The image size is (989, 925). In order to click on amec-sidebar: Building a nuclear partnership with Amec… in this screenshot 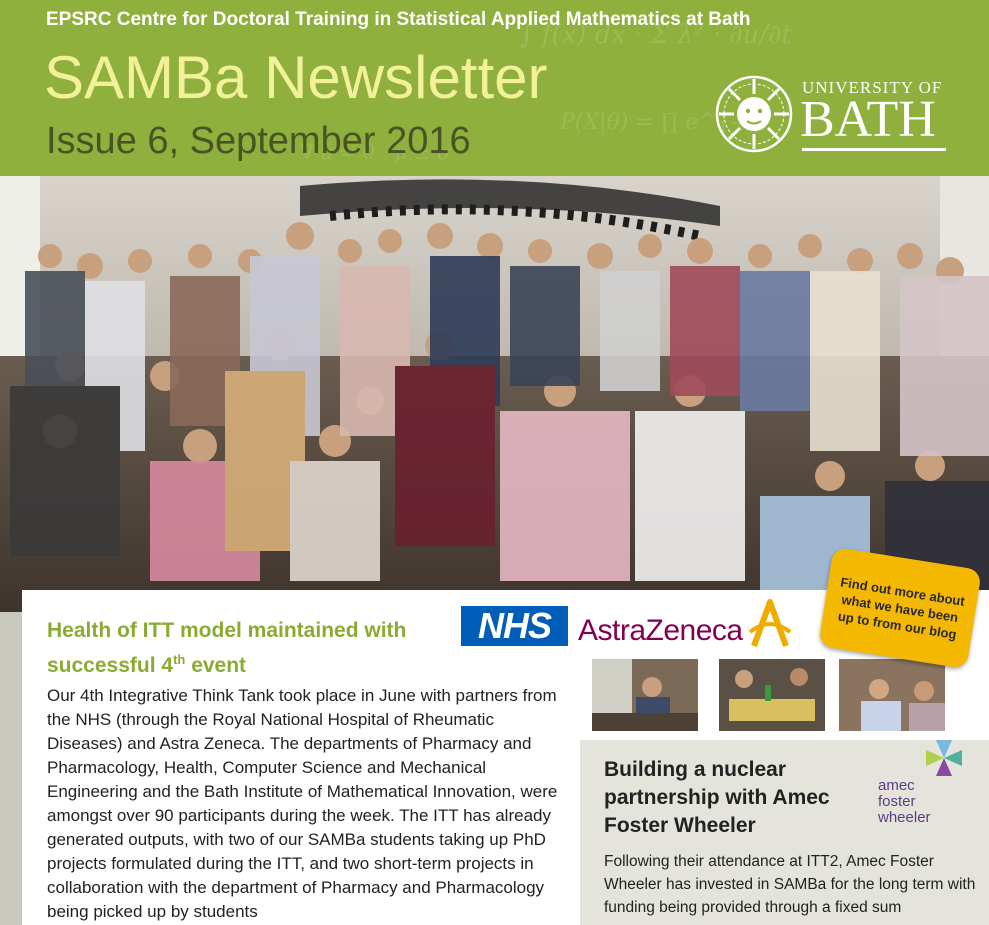, I will do `click(784, 832)`.